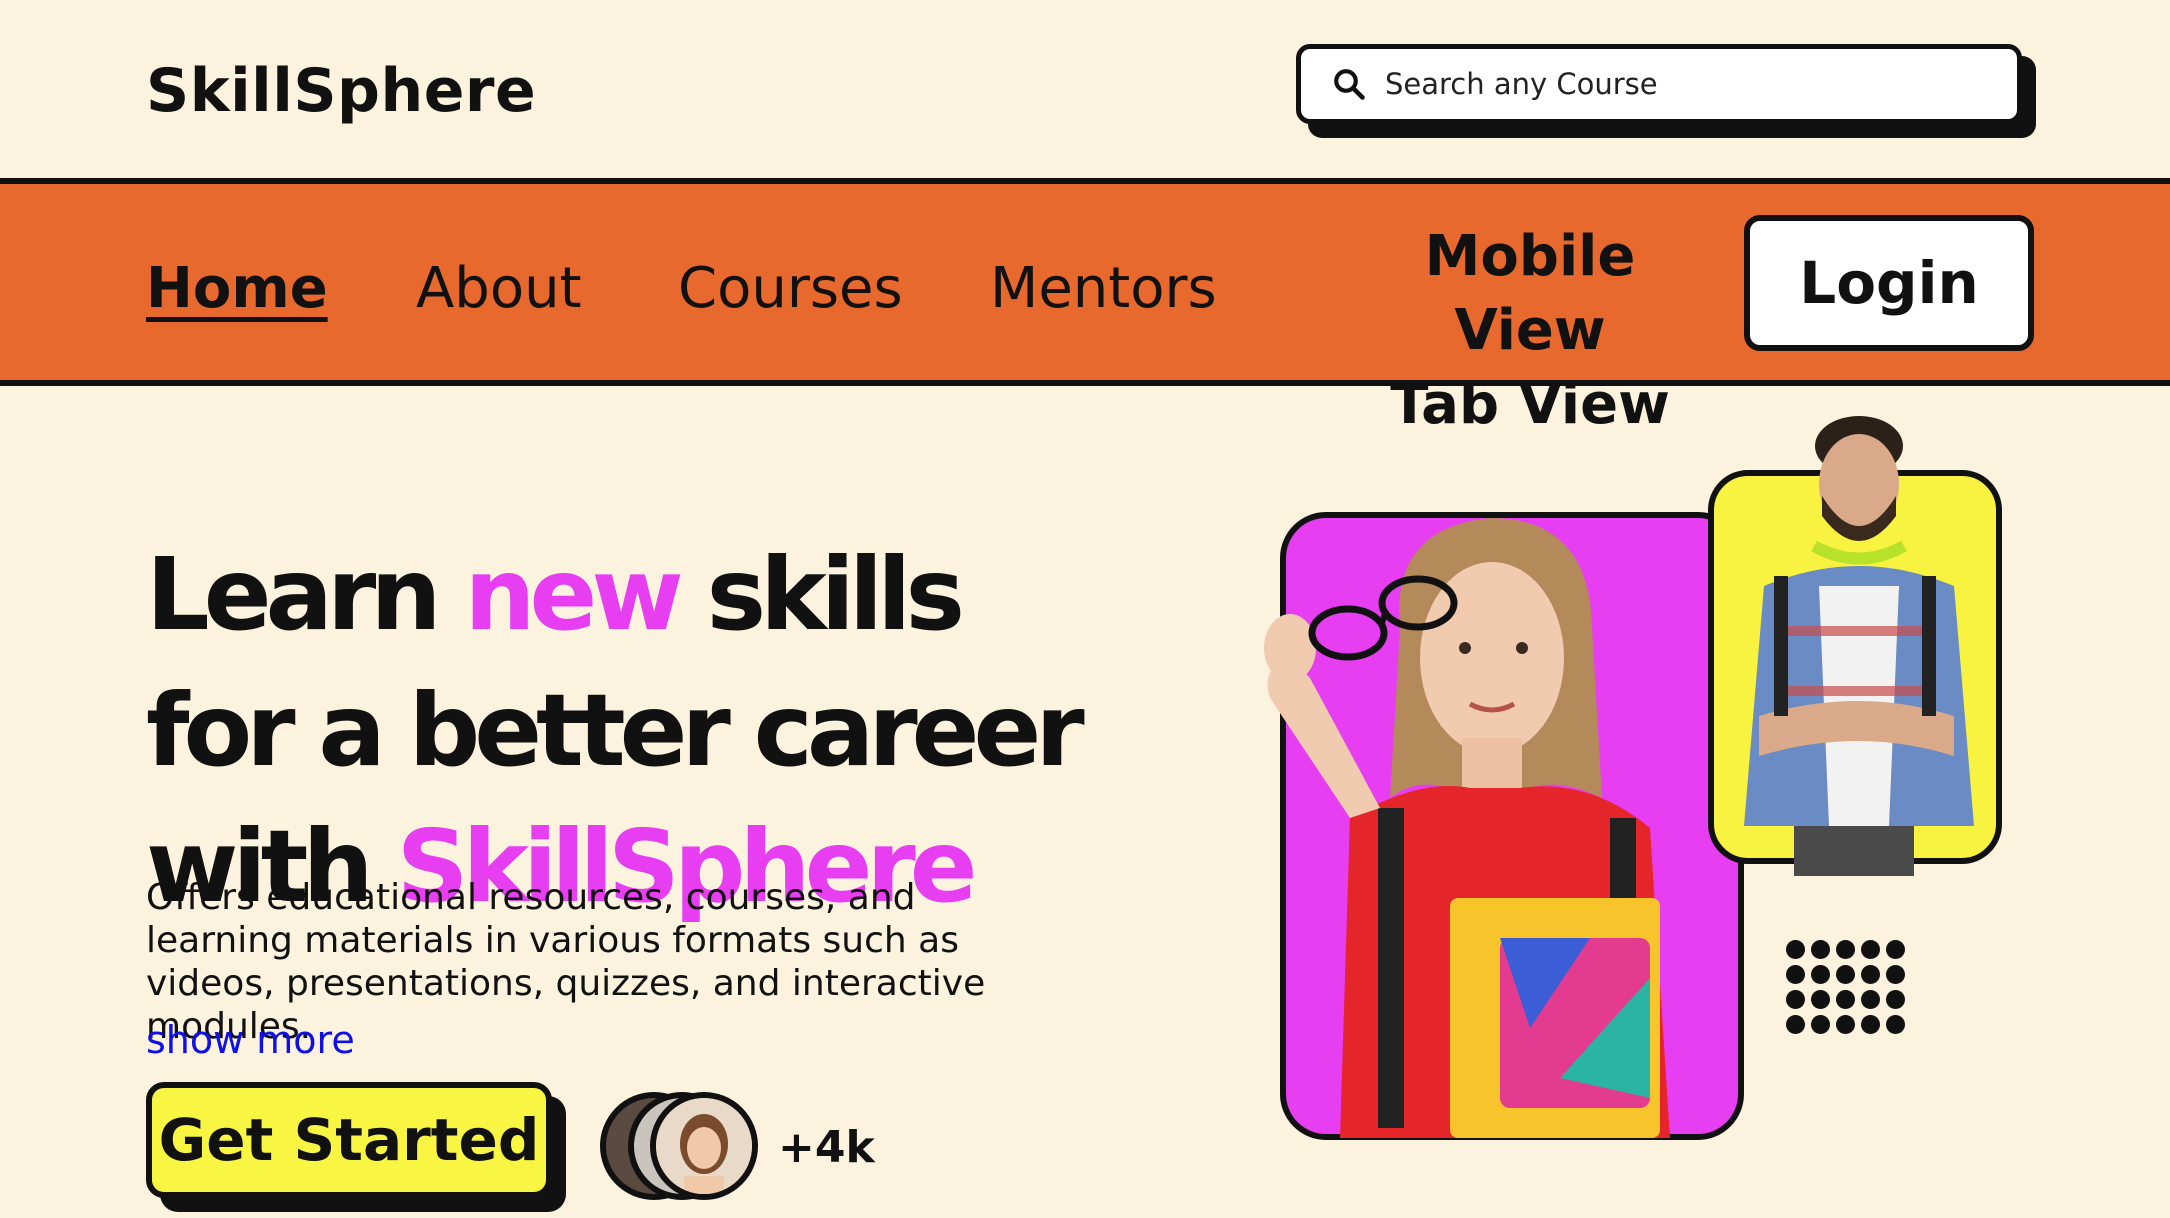 The width and height of the screenshot is (2170, 1218). What do you see at coordinates (349, 1140) in the screenshot?
I see `get-started-button: Get Started` at bounding box center [349, 1140].